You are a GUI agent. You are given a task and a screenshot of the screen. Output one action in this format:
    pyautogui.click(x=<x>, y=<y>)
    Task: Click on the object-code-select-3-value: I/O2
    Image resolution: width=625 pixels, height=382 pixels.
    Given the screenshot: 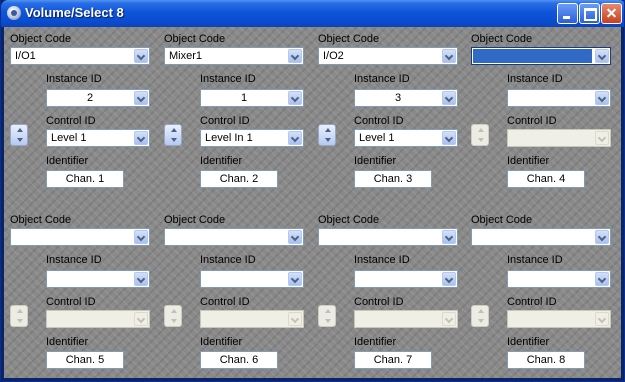 What is the action you would take?
    pyautogui.click(x=333, y=56)
    